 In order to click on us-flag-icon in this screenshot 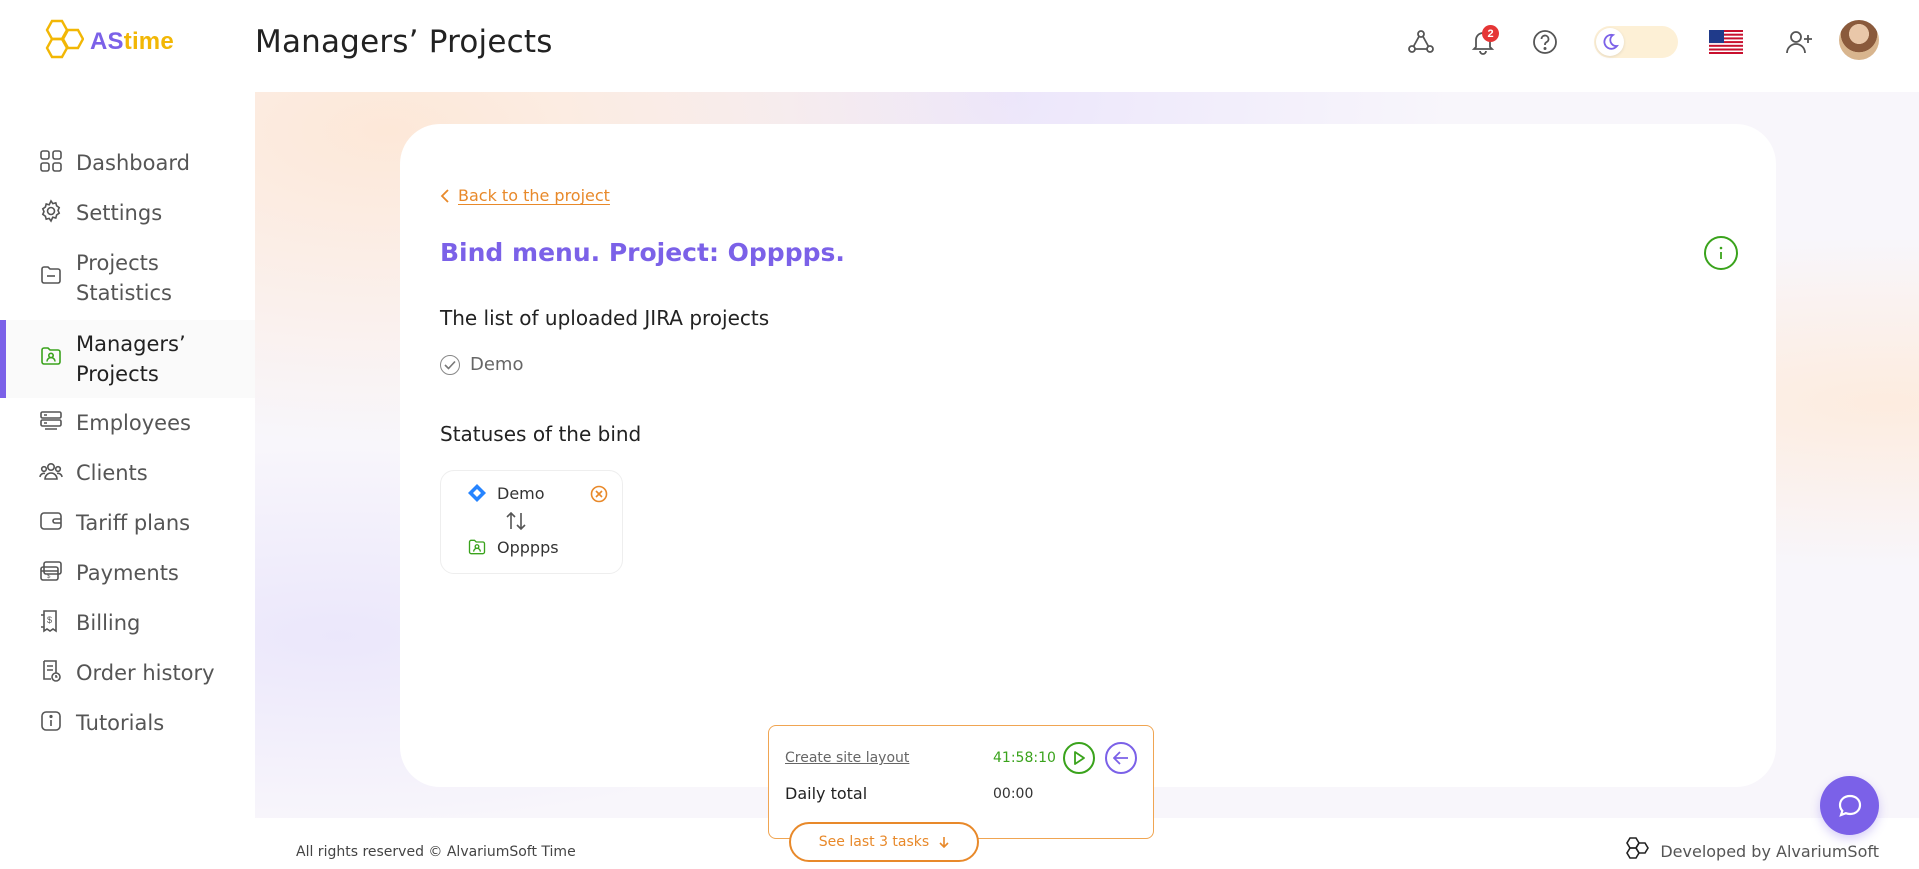, I will do `click(1726, 42)`.